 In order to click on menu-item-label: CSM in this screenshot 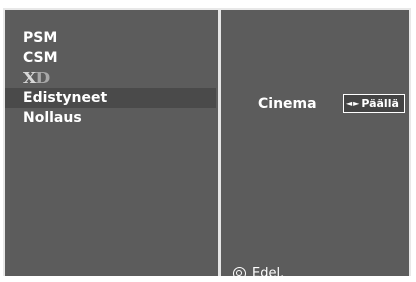, I will do `click(40, 58)`.